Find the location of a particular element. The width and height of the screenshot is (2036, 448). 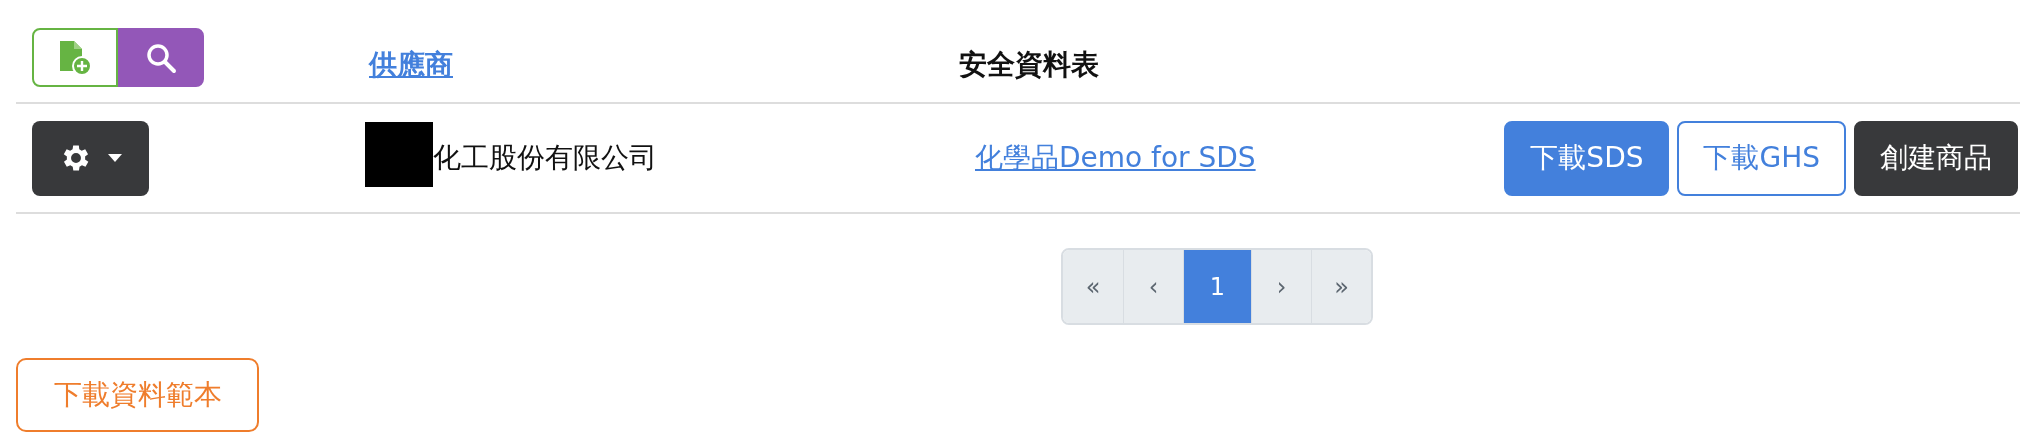

column-header: 供應商 is located at coordinates (411, 65).